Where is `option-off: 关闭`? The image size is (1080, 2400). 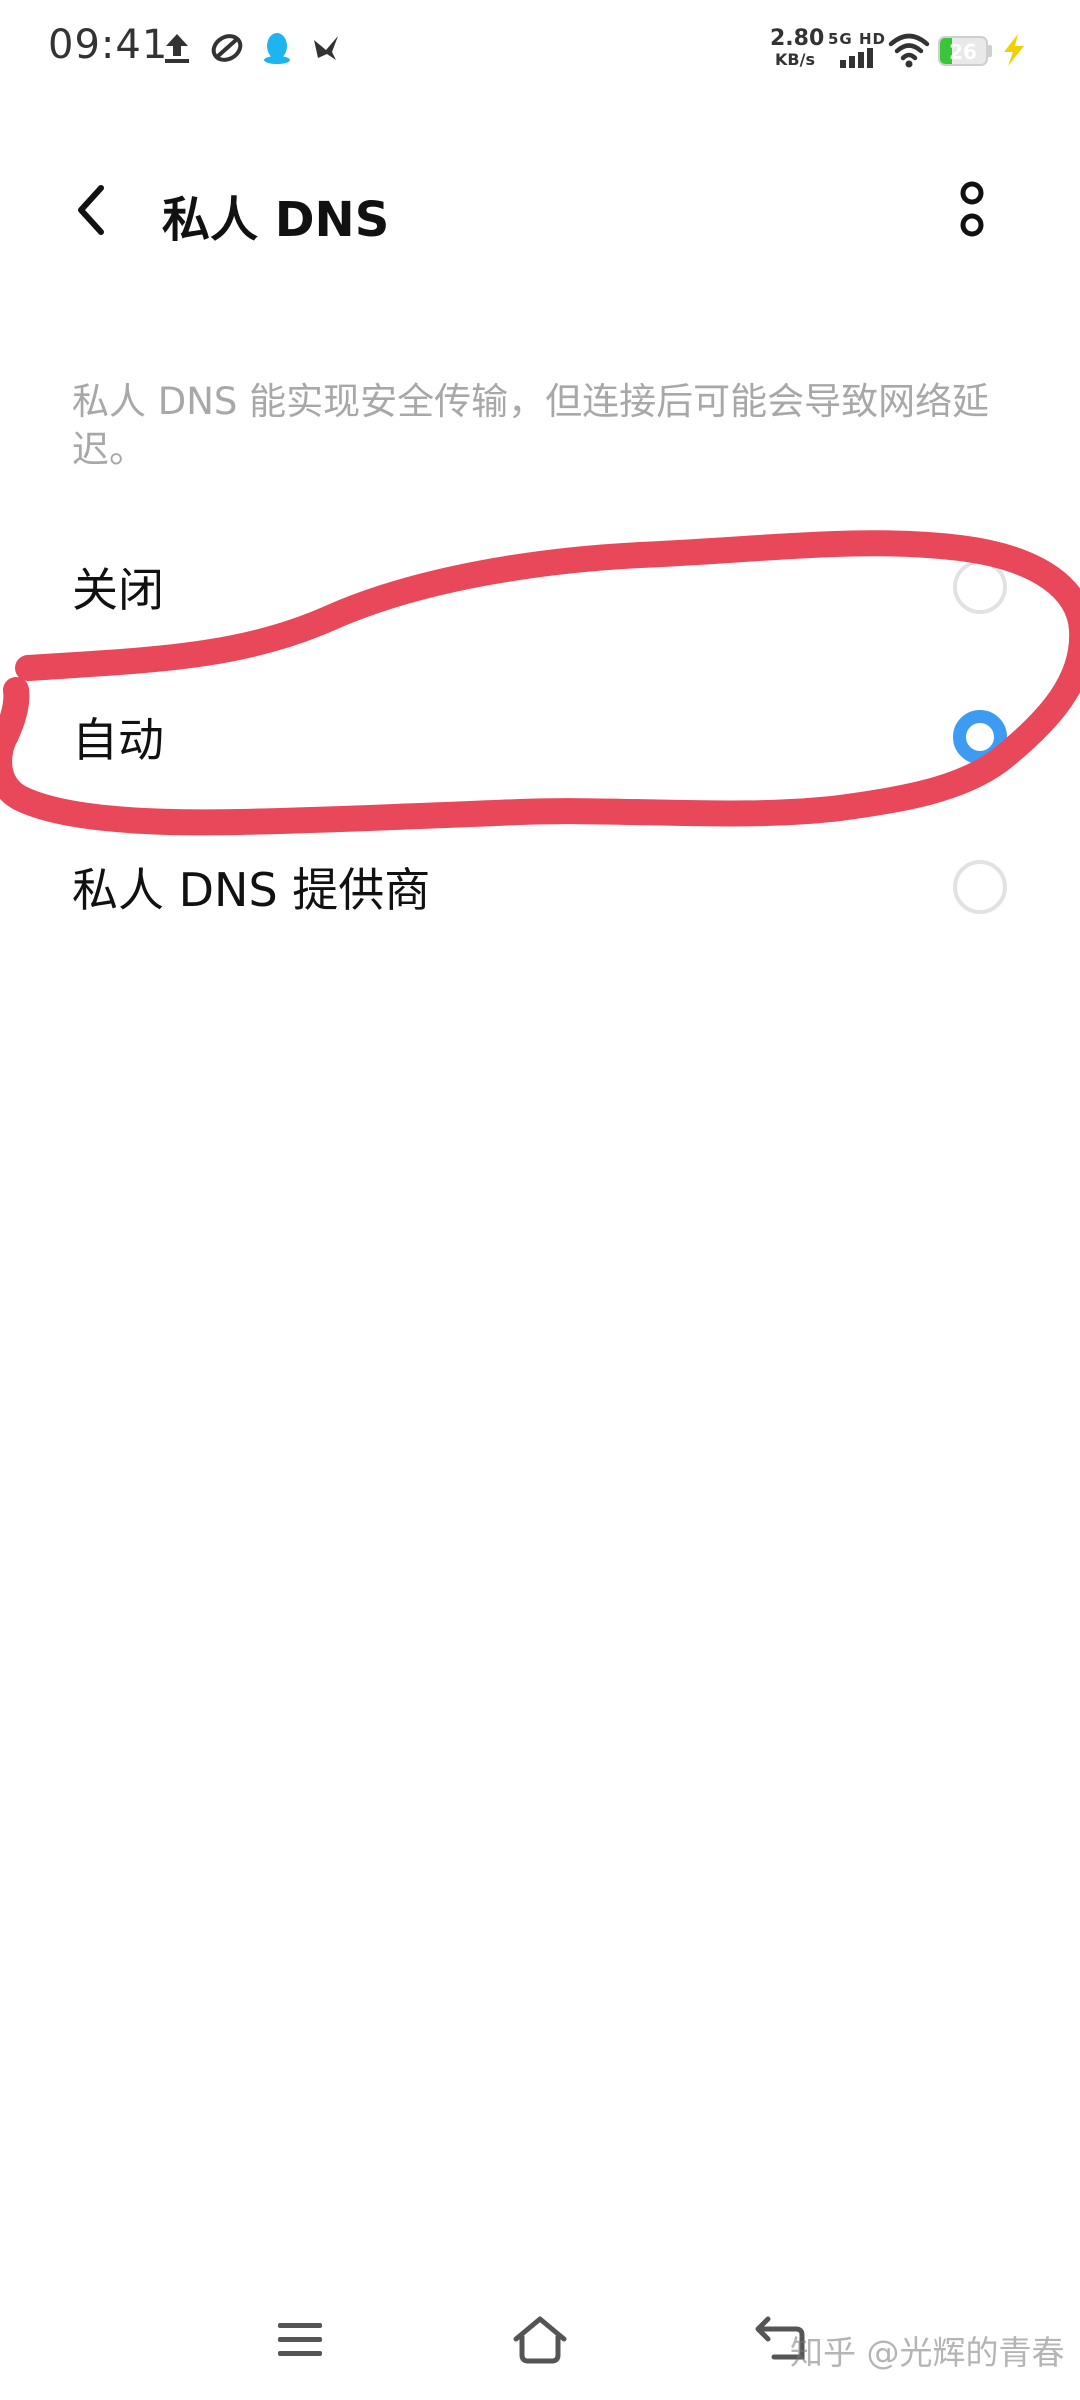
option-off: 关闭 is located at coordinates (540, 585).